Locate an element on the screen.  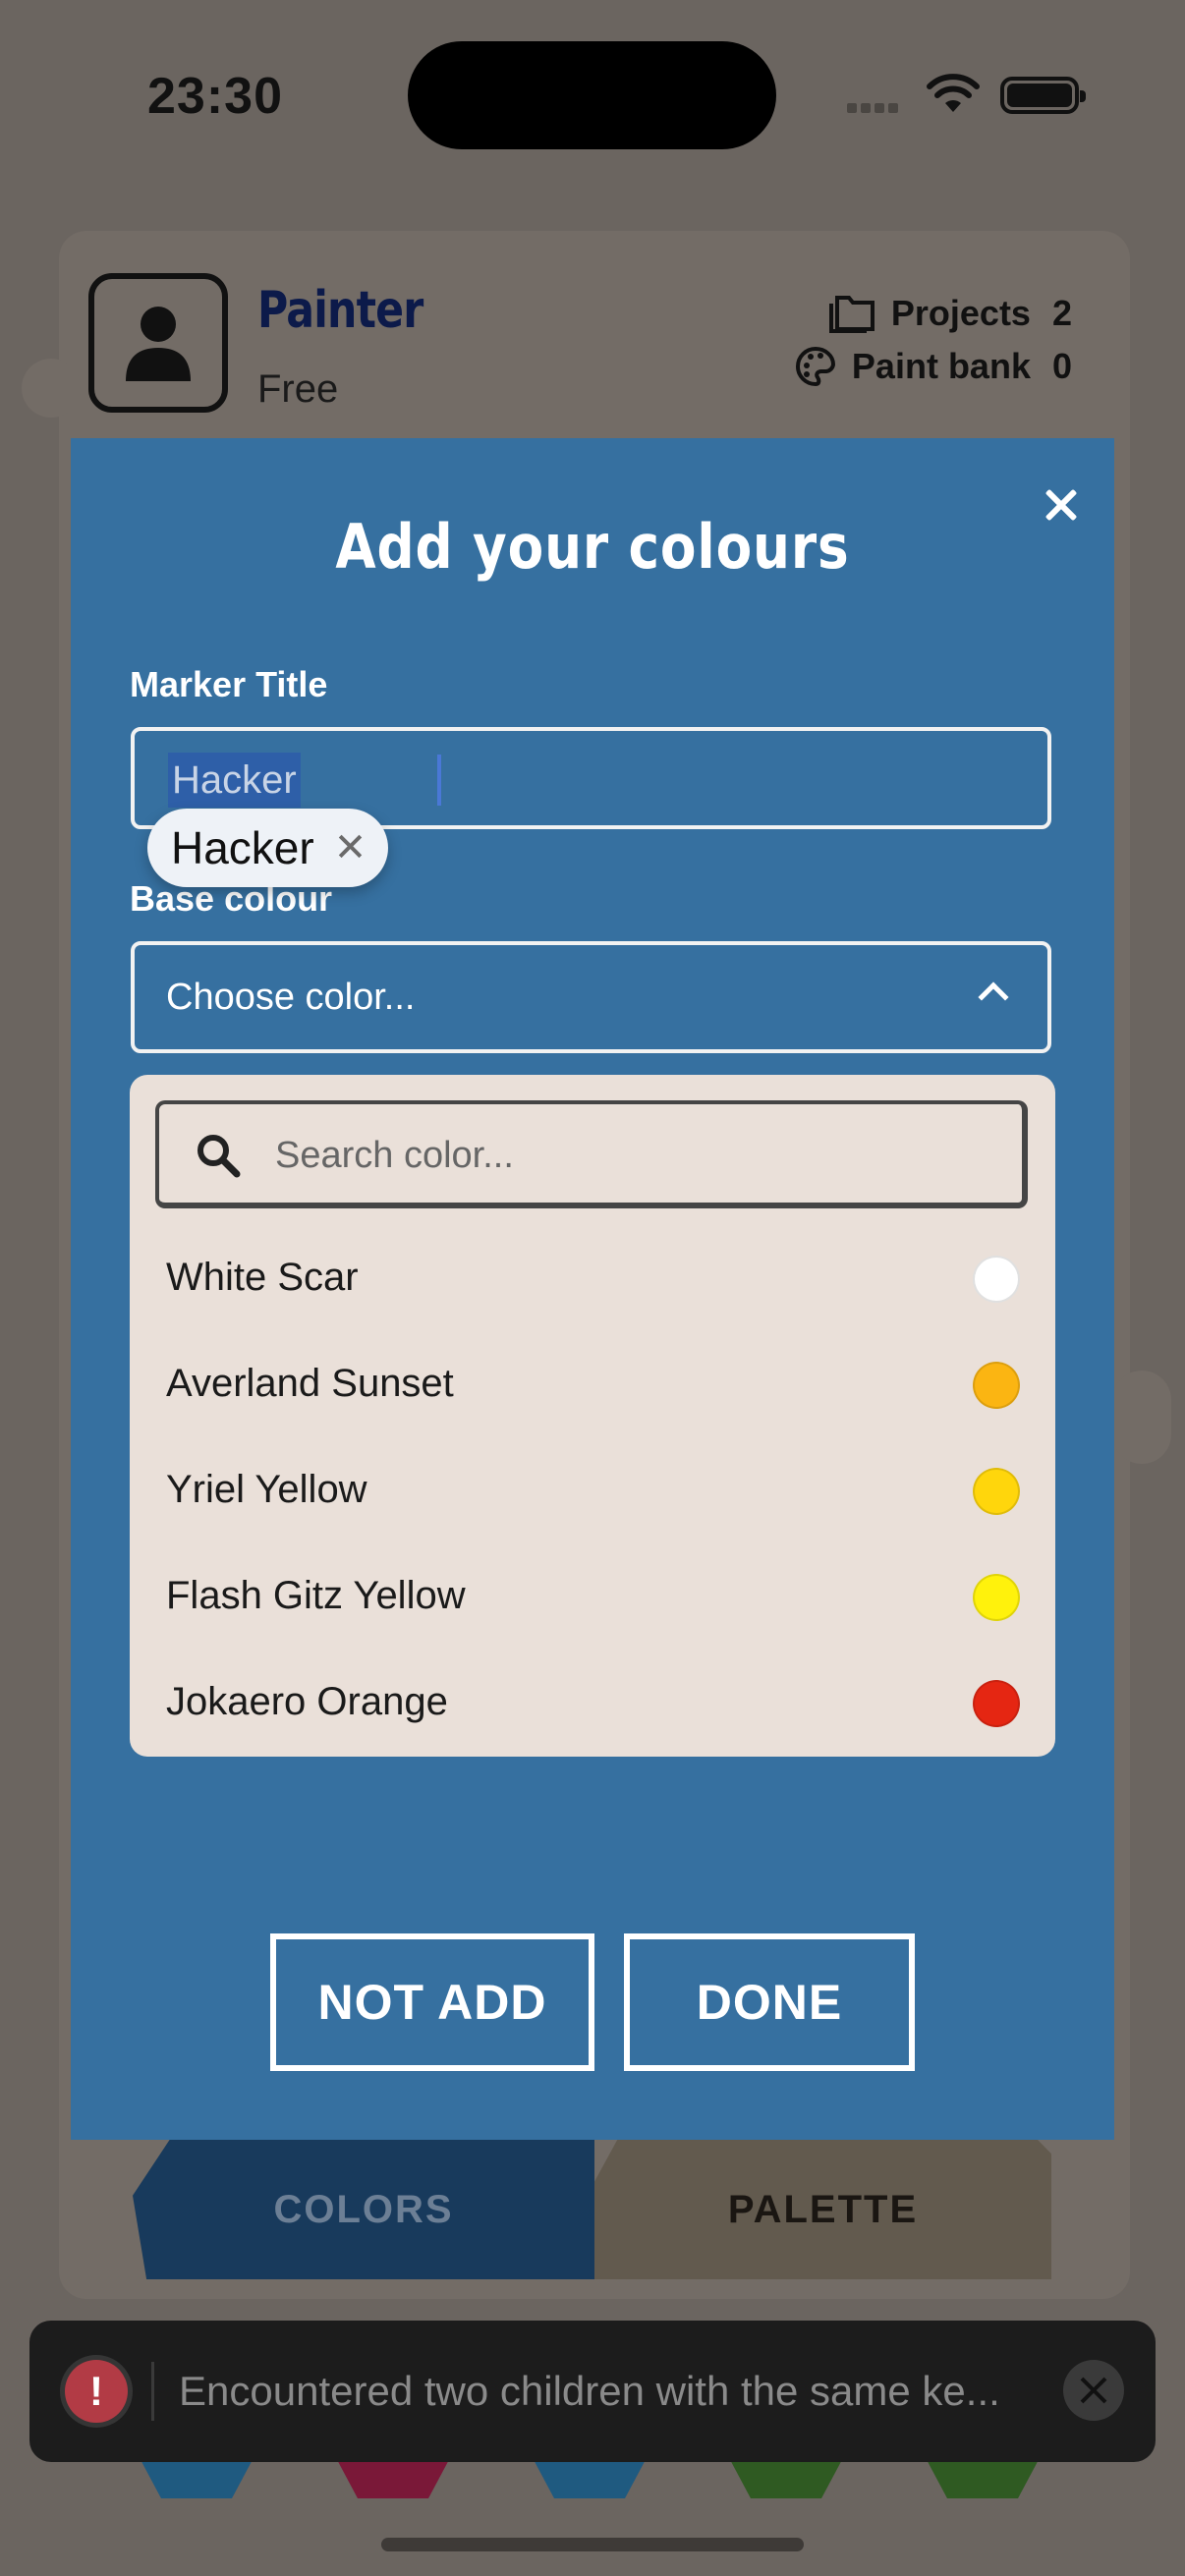
projects-count: 2 is located at coordinates (1061, 313).